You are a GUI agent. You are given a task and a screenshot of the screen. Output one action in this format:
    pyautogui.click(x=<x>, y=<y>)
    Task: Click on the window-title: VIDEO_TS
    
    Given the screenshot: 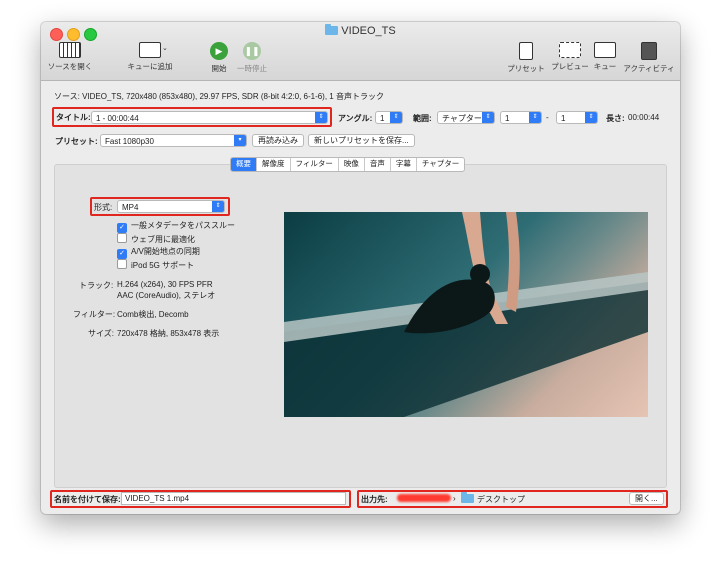 What is the action you would take?
    pyautogui.click(x=360, y=30)
    